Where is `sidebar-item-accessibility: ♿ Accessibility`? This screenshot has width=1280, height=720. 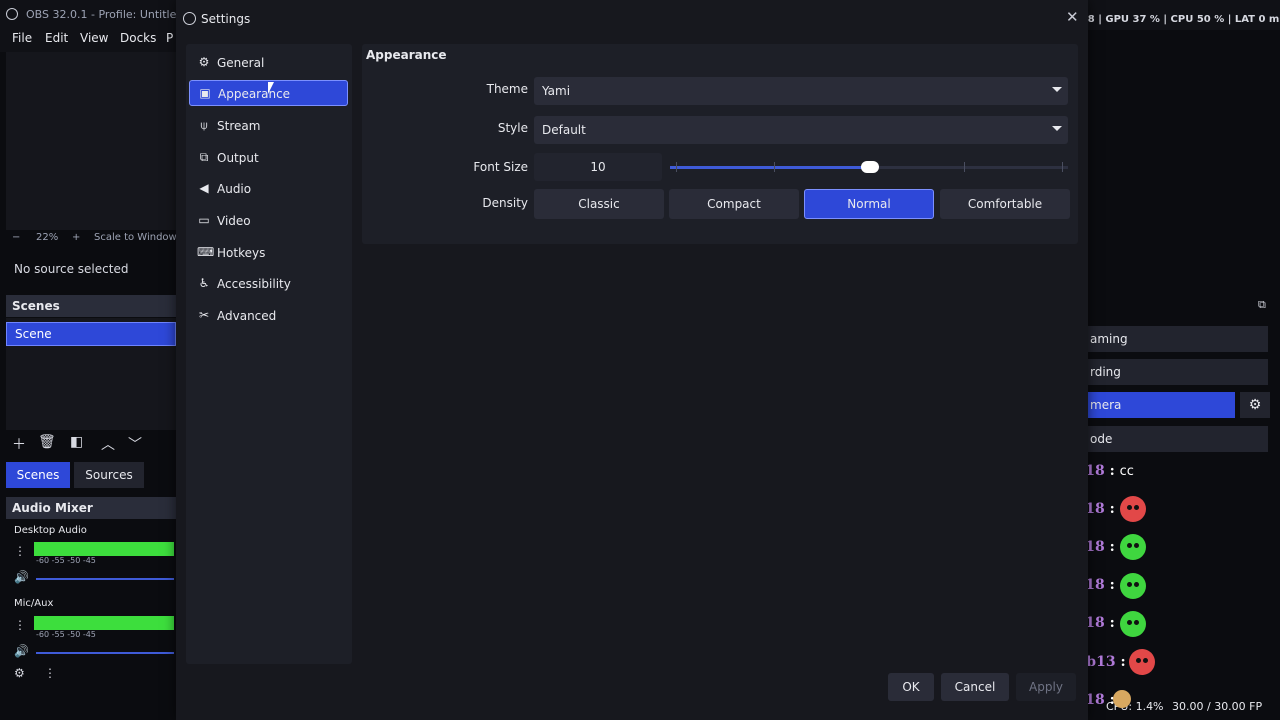
sidebar-item-accessibility: ♿ Accessibility is located at coordinates (268, 284).